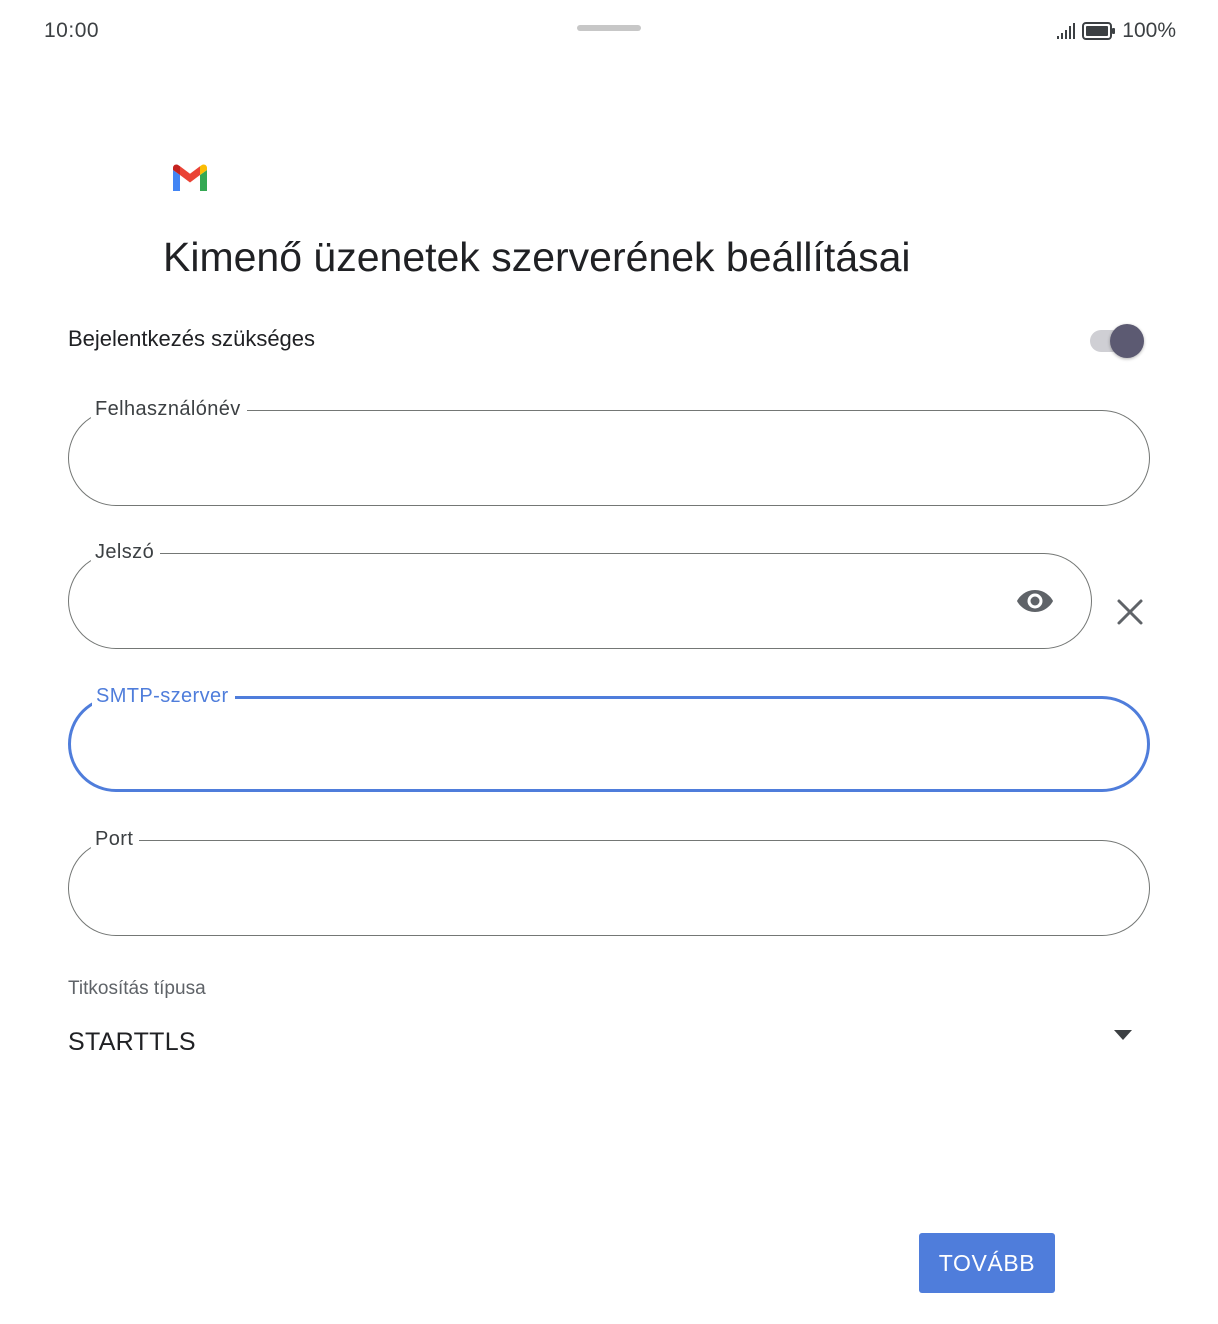 This screenshot has width=1218, height=1324. Describe the element at coordinates (537, 257) in the screenshot. I see `page-title: Kimenő üzenetek szerverének beállításai` at that location.